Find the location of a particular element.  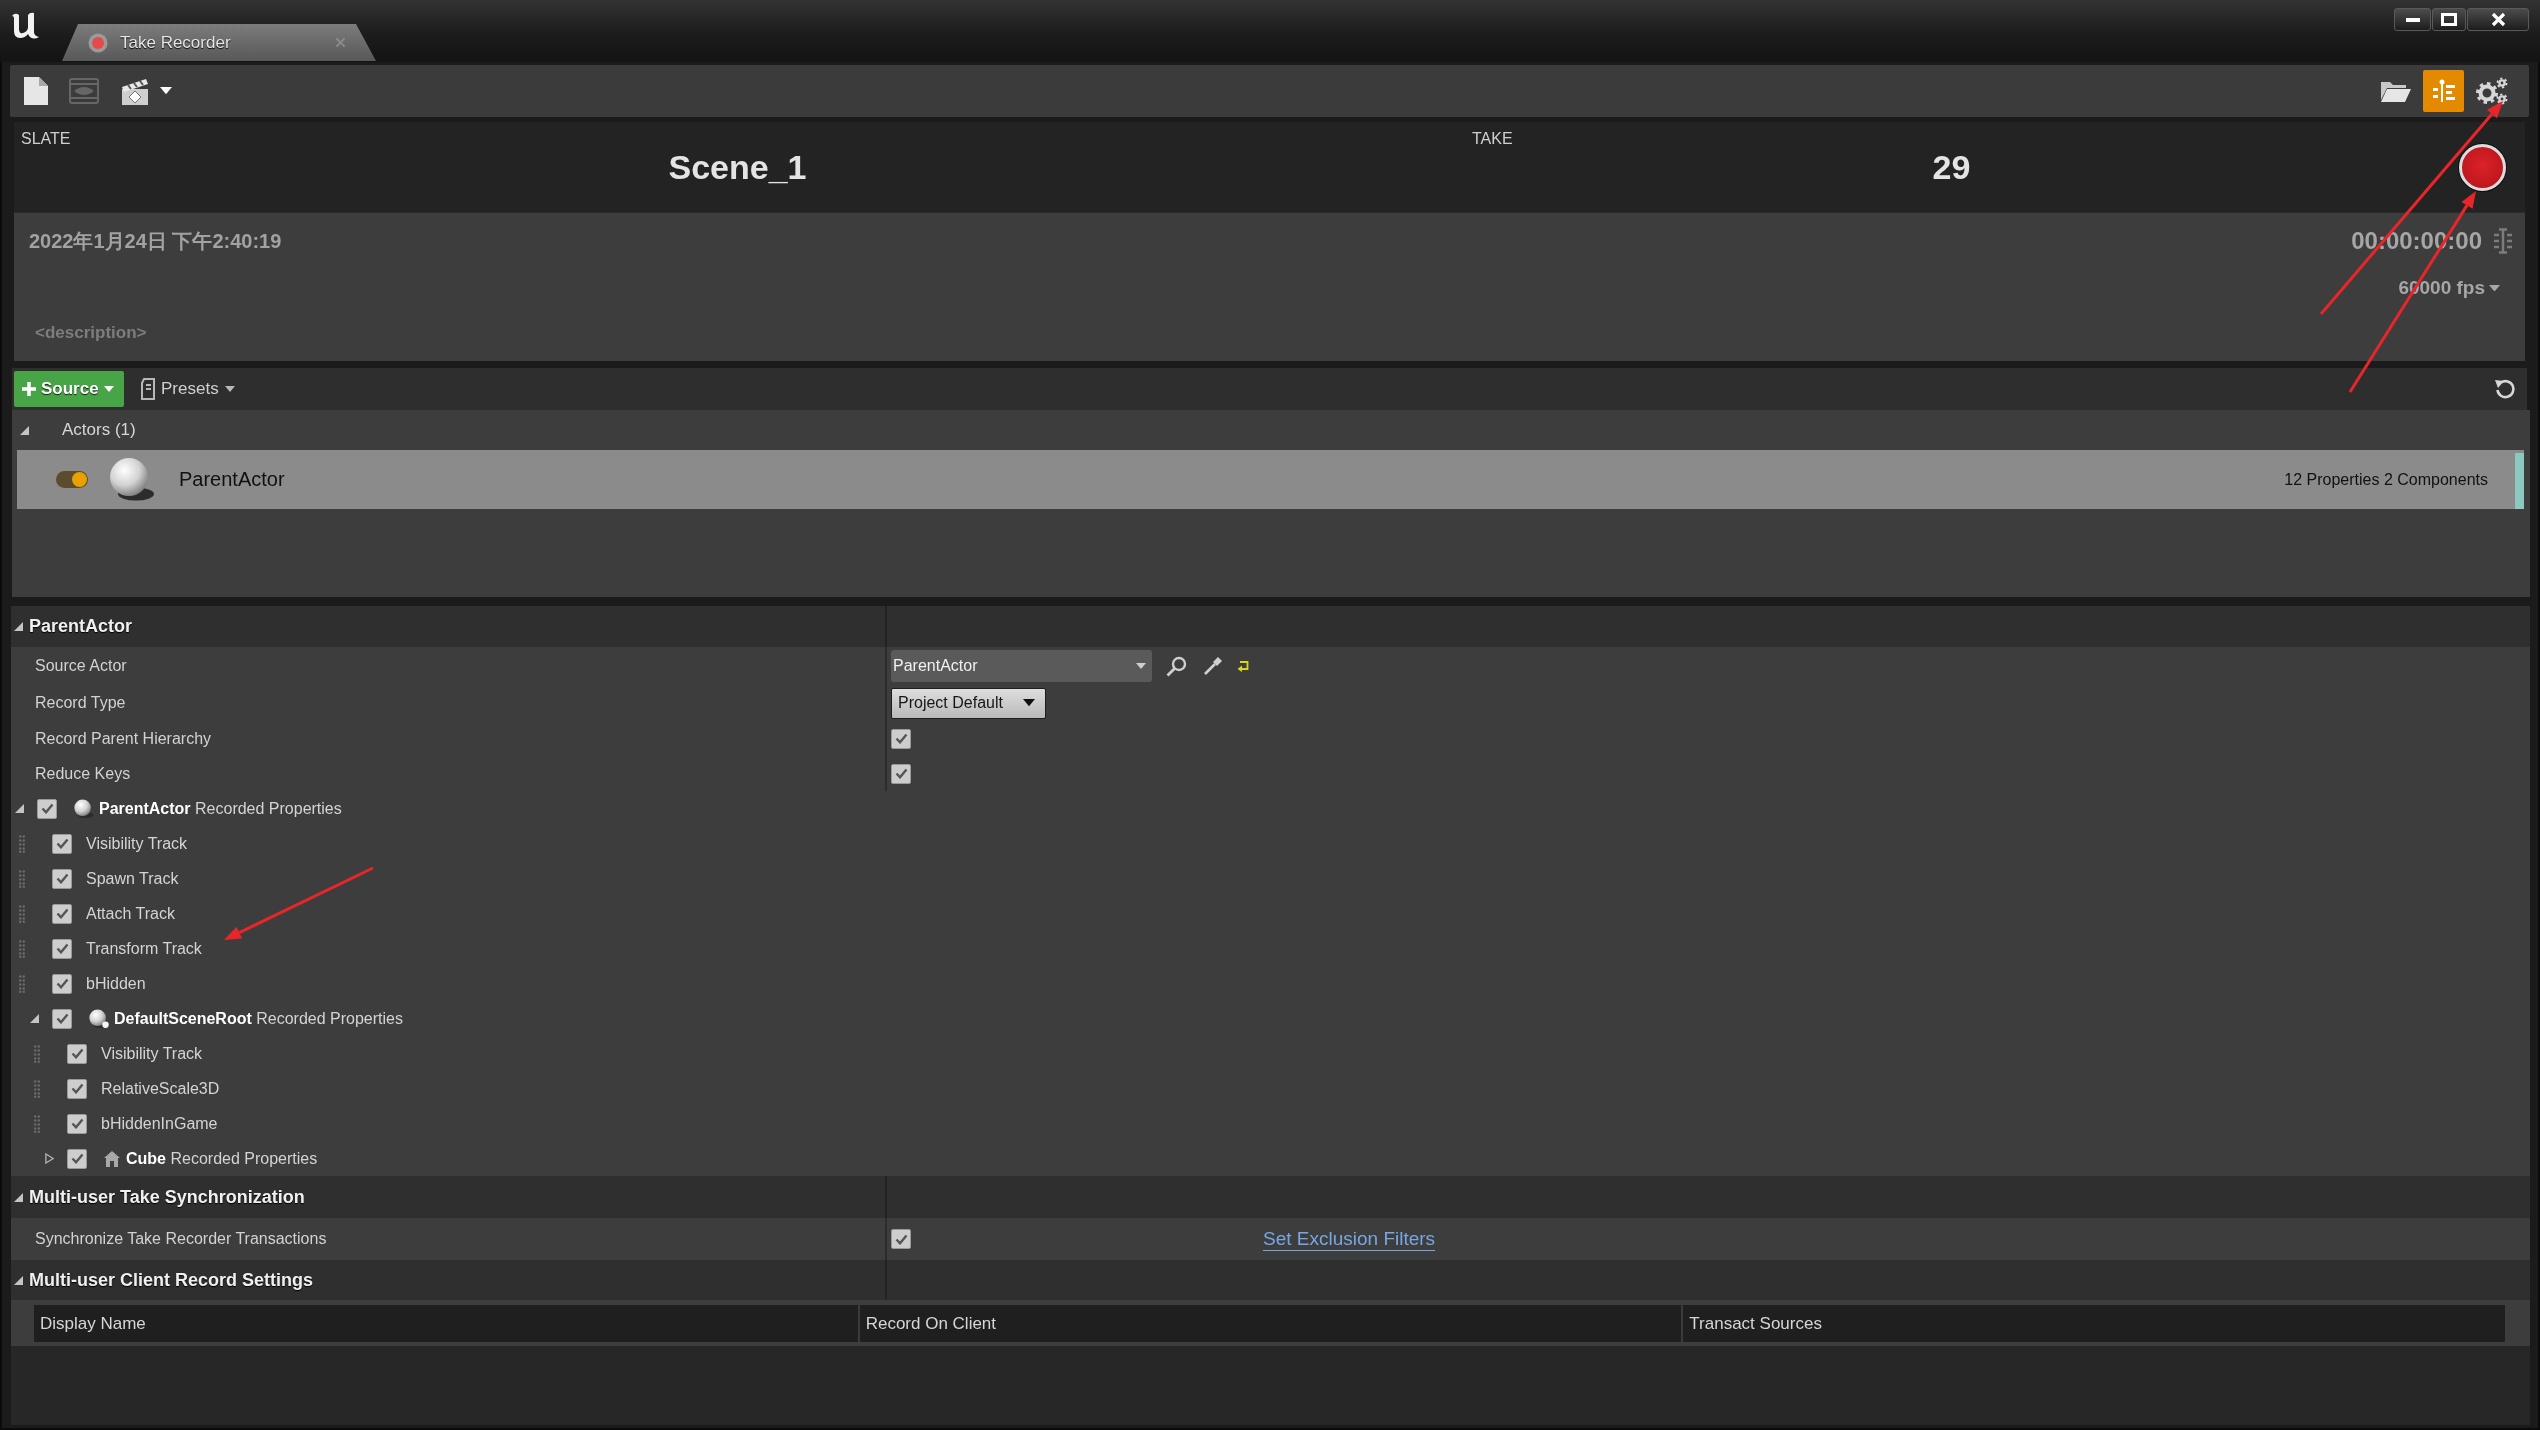

plus-icon is located at coordinates (29, 389).